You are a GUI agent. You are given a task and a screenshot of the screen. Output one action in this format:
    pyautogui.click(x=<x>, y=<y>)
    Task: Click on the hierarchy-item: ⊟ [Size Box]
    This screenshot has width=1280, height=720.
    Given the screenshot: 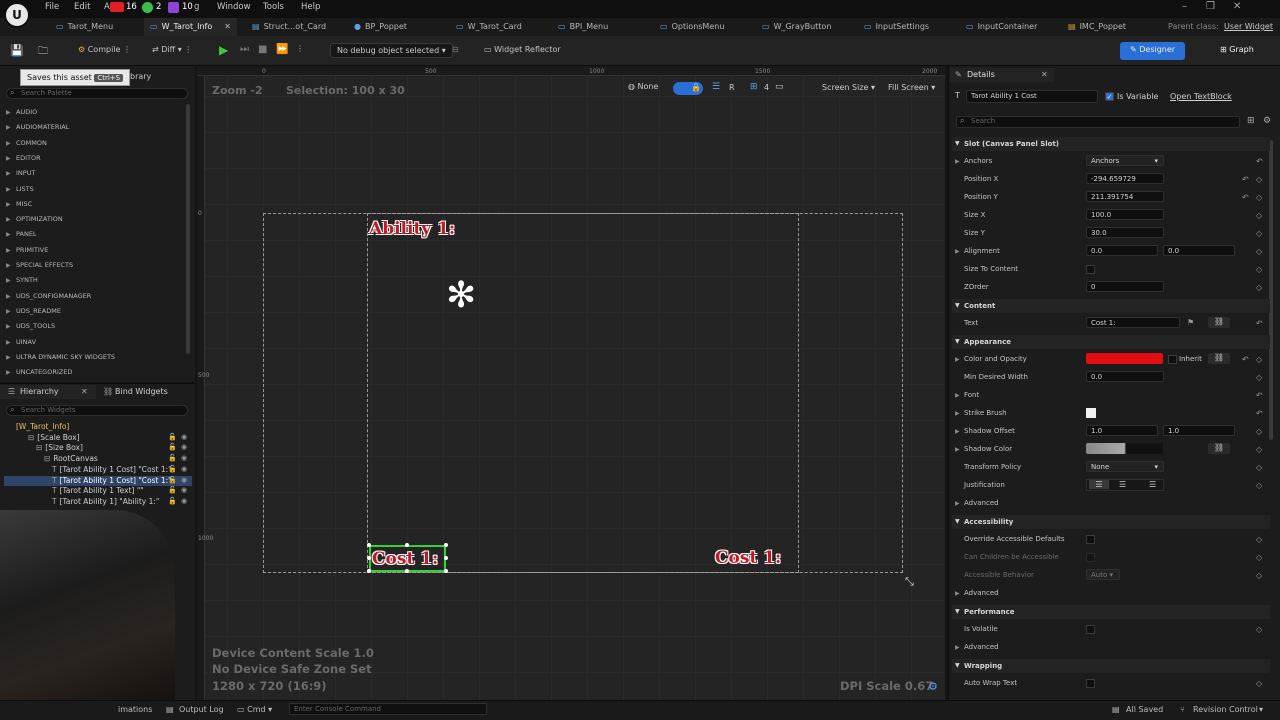 What is the action you would take?
    pyautogui.click(x=59, y=447)
    